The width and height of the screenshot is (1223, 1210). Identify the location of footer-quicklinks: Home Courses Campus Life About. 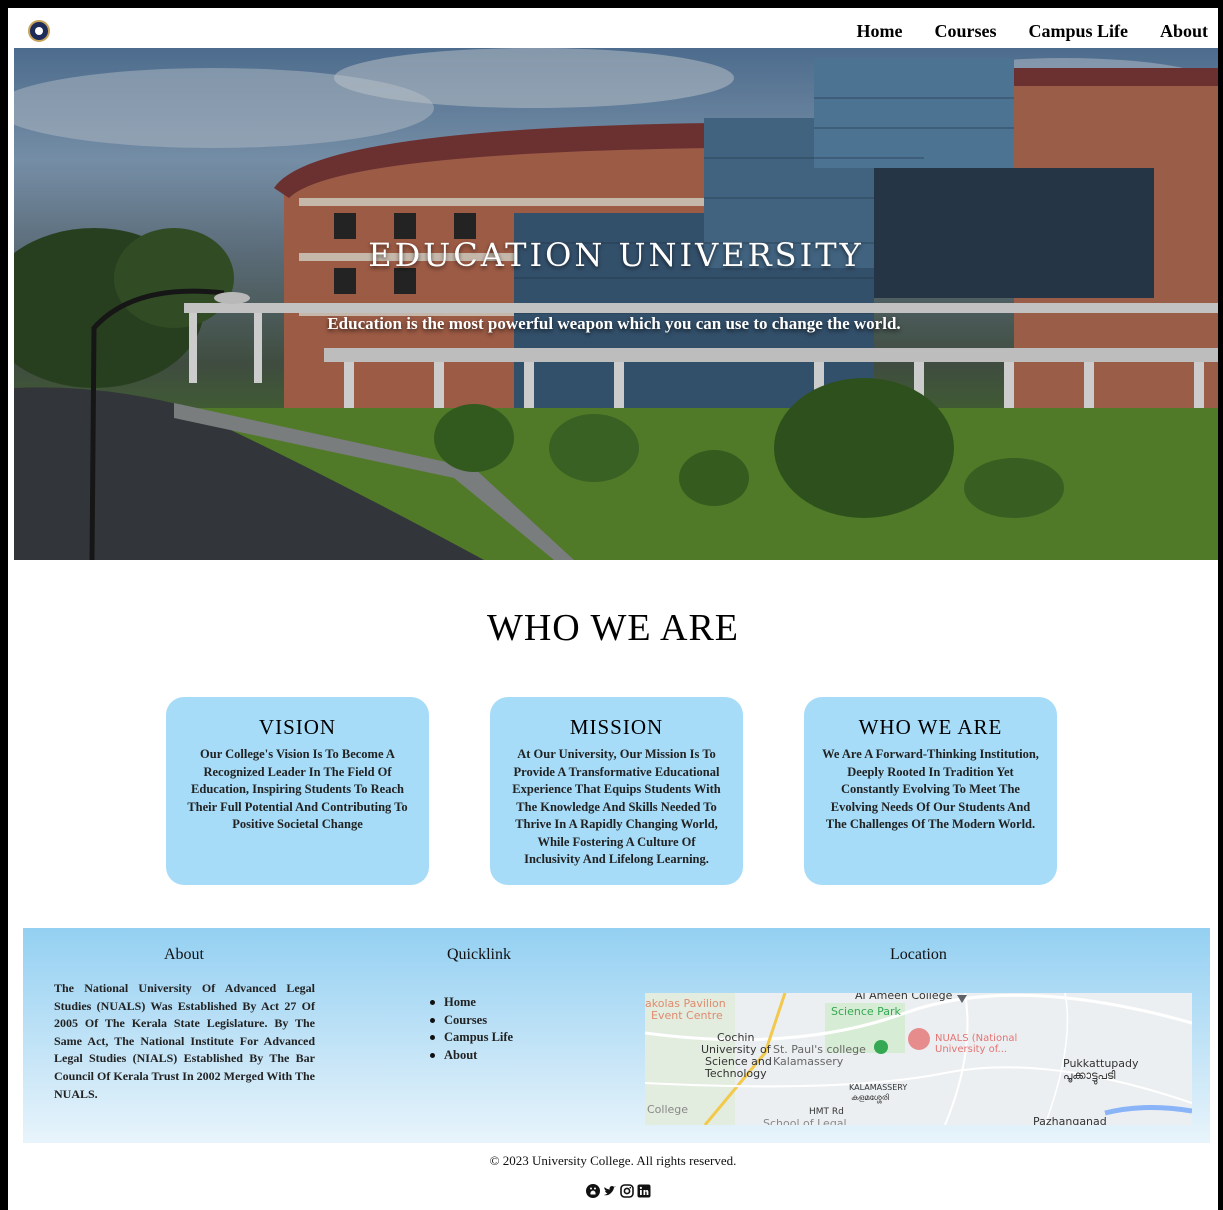
(470, 1029).